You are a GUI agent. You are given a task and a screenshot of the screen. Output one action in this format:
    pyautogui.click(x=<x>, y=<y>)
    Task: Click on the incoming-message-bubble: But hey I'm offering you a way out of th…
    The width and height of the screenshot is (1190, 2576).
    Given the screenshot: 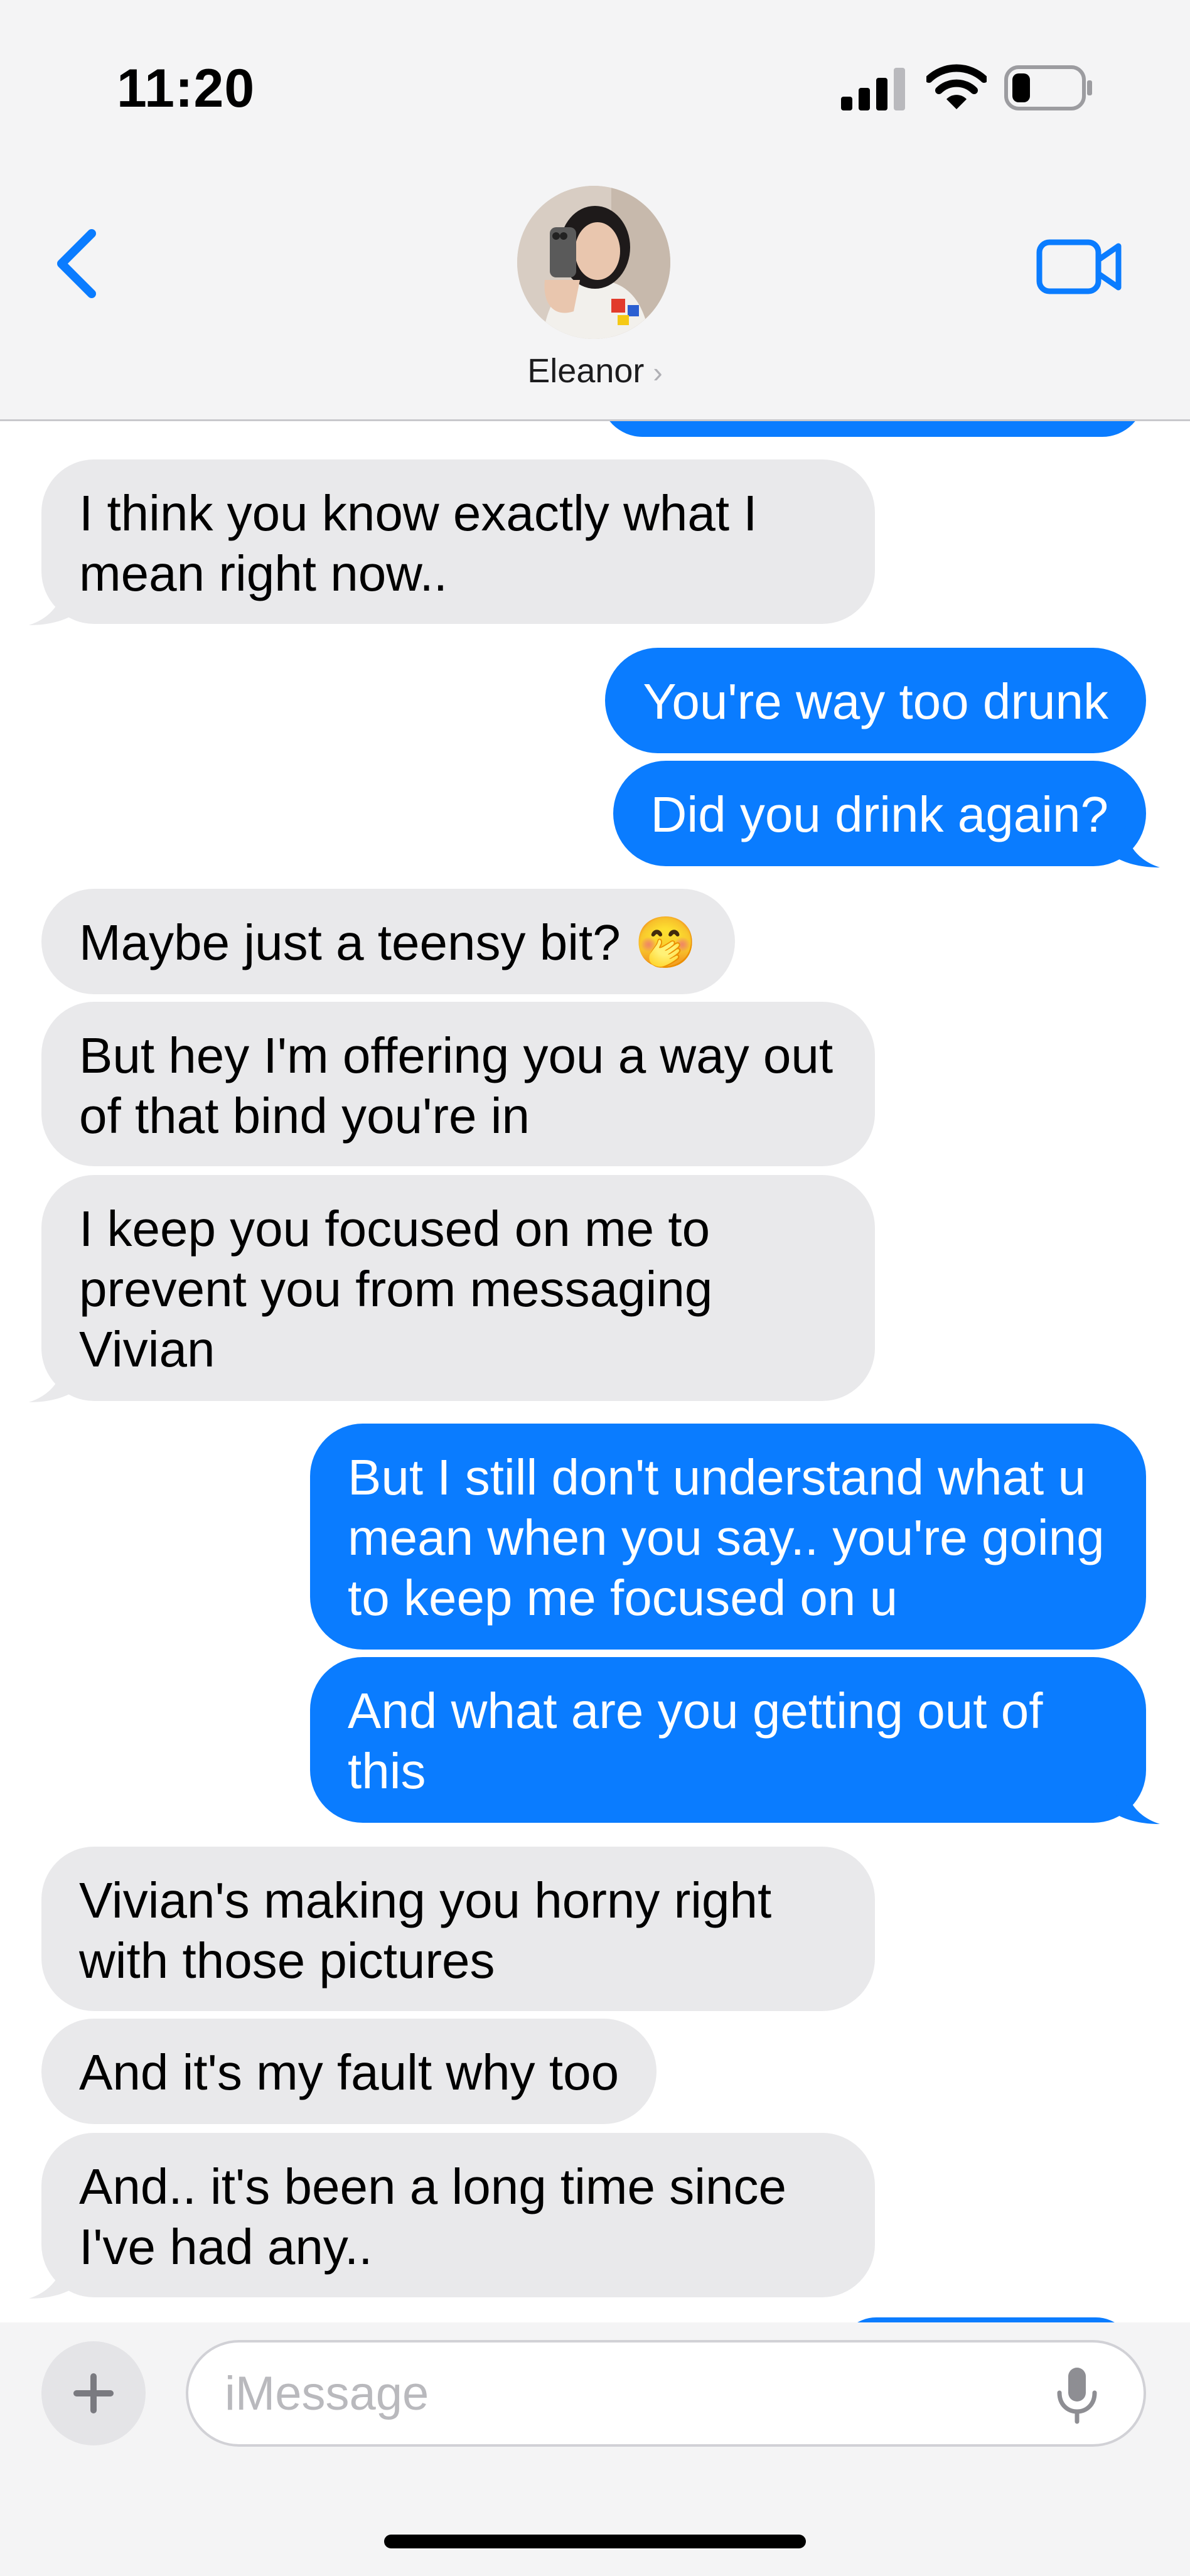 What is the action you would take?
    pyautogui.click(x=458, y=1084)
    